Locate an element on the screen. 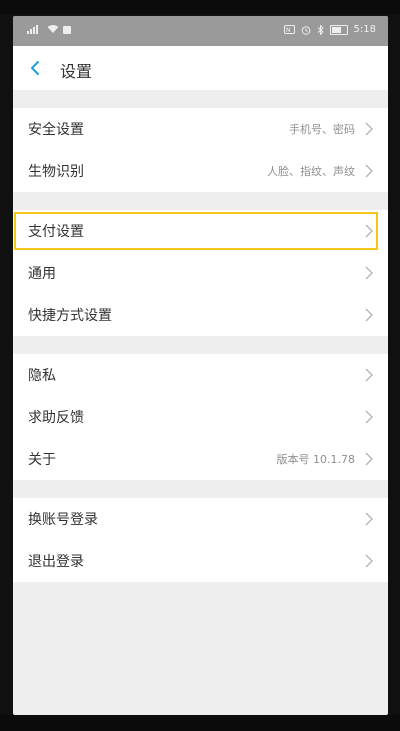 The height and width of the screenshot is (731, 400). status-left is located at coordinates (49, 29).